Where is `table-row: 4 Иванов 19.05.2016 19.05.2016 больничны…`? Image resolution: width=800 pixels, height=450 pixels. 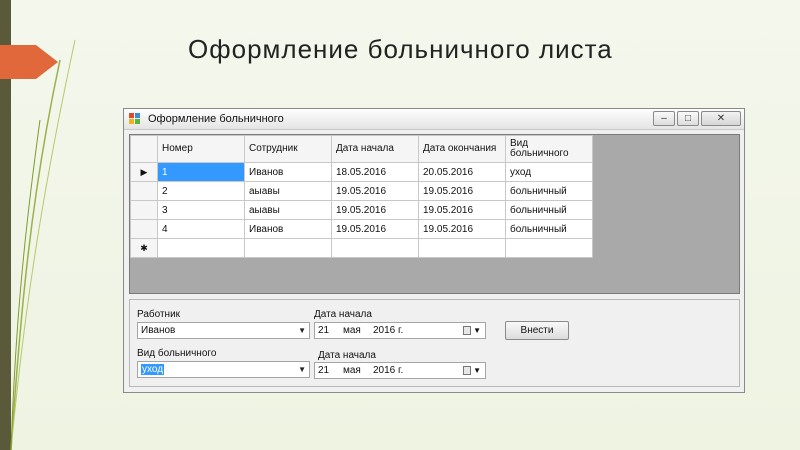 table-row: 4 Иванов 19.05.2016 19.05.2016 больничны… is located at coordinates (361, 229).